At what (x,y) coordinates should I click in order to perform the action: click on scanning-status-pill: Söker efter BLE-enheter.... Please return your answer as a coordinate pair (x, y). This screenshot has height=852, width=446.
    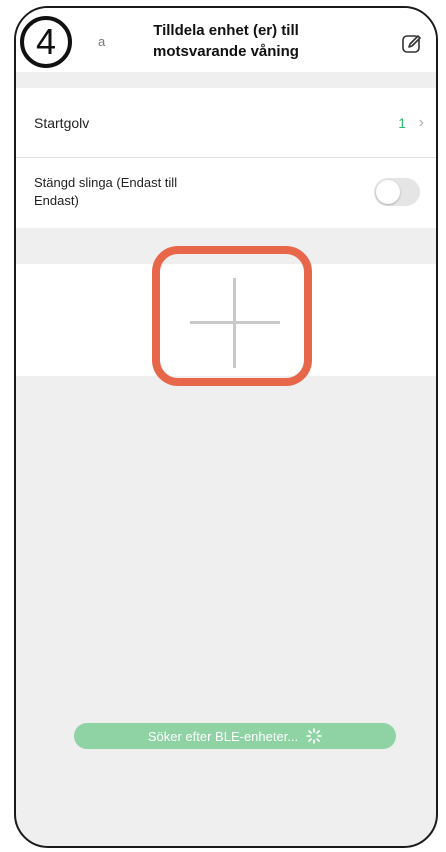
    Looking at the image, I should click on (235, 736).